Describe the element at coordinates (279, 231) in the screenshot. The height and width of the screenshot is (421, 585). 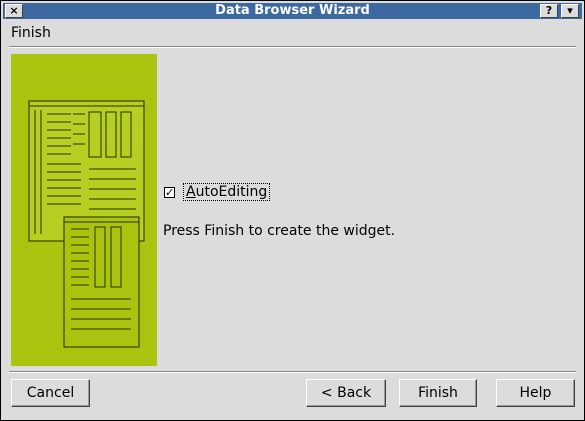
I see `finish-message: Press Finish to create the widget.` at that location.